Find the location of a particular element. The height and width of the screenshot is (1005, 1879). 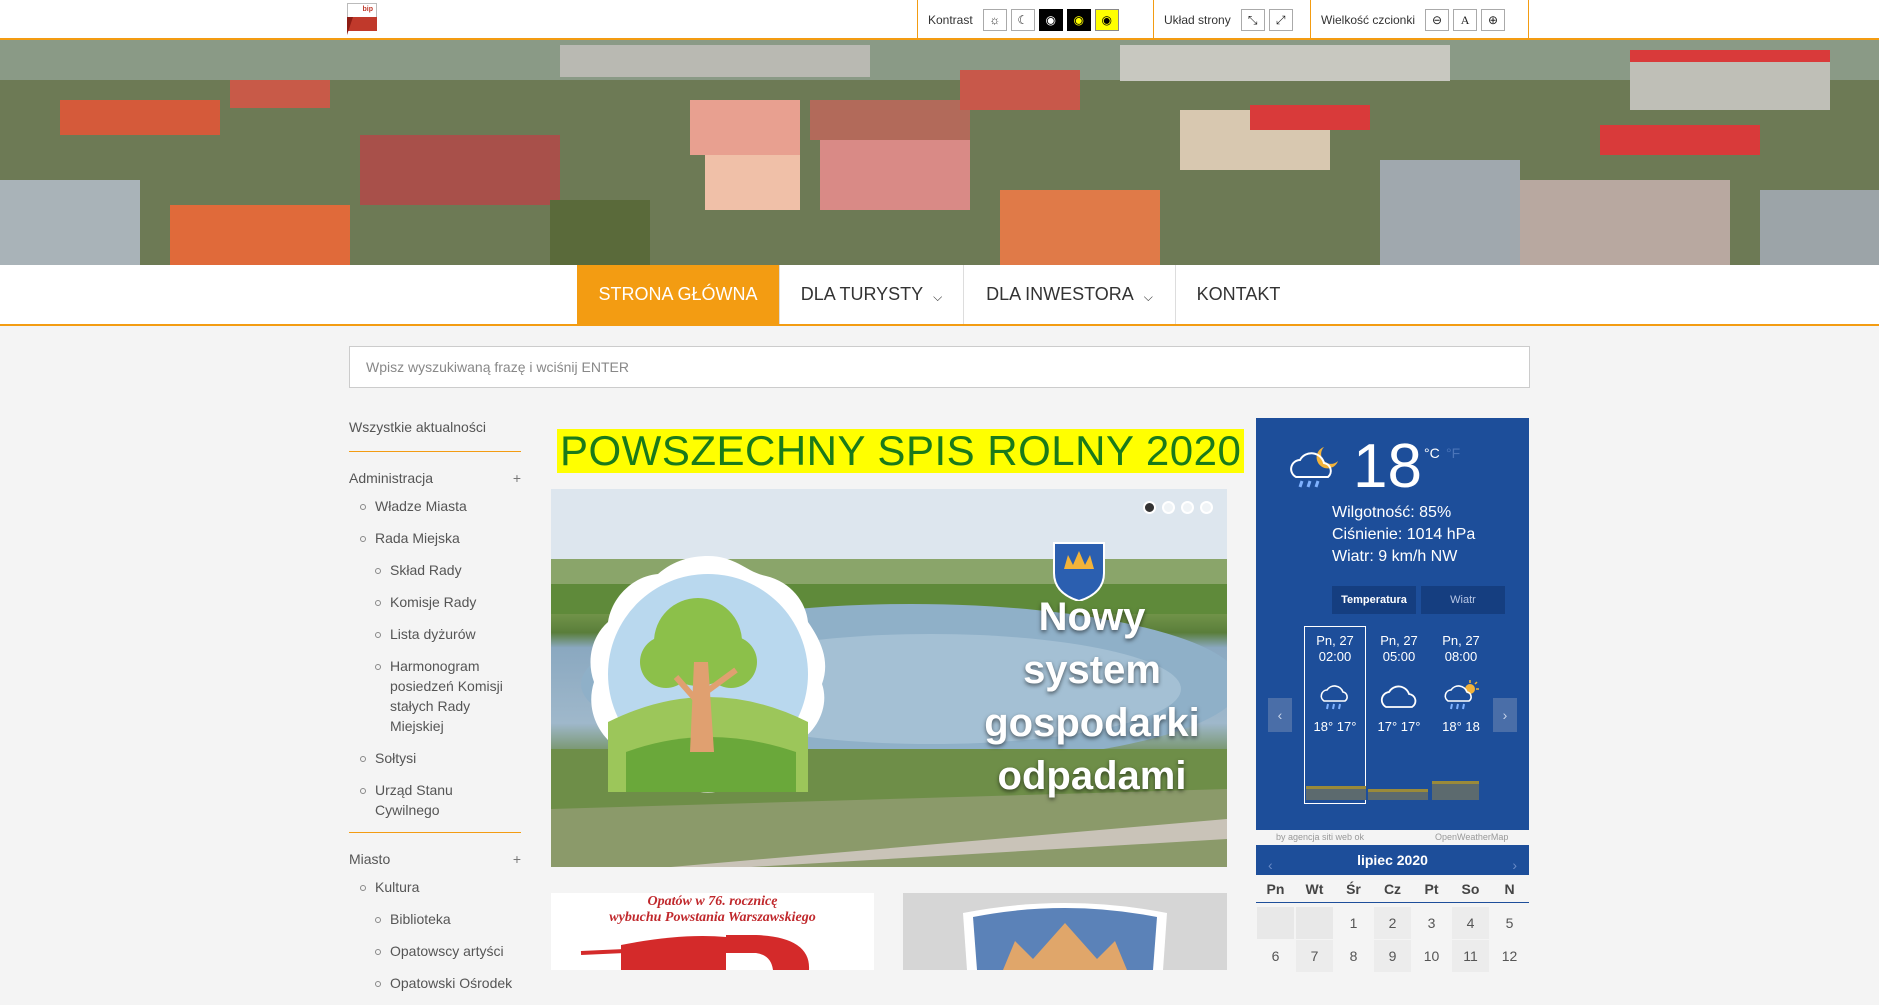

news-slider: Nowy system gospodarki odpadami is located at coordinates (889, 678).